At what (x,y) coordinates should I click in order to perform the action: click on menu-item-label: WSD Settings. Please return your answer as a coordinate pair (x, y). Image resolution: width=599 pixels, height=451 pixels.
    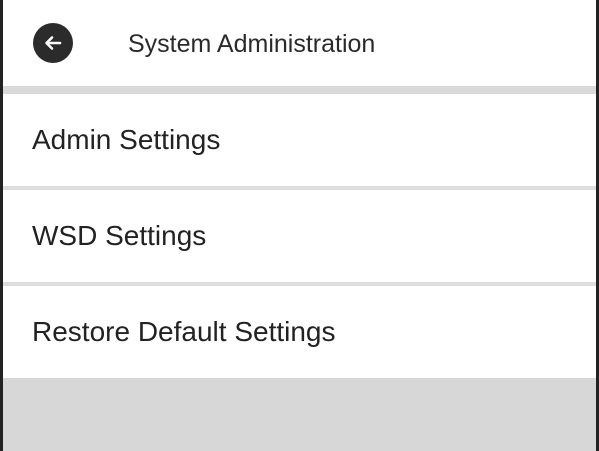
    Looking at the image, I should click on (119, 235).